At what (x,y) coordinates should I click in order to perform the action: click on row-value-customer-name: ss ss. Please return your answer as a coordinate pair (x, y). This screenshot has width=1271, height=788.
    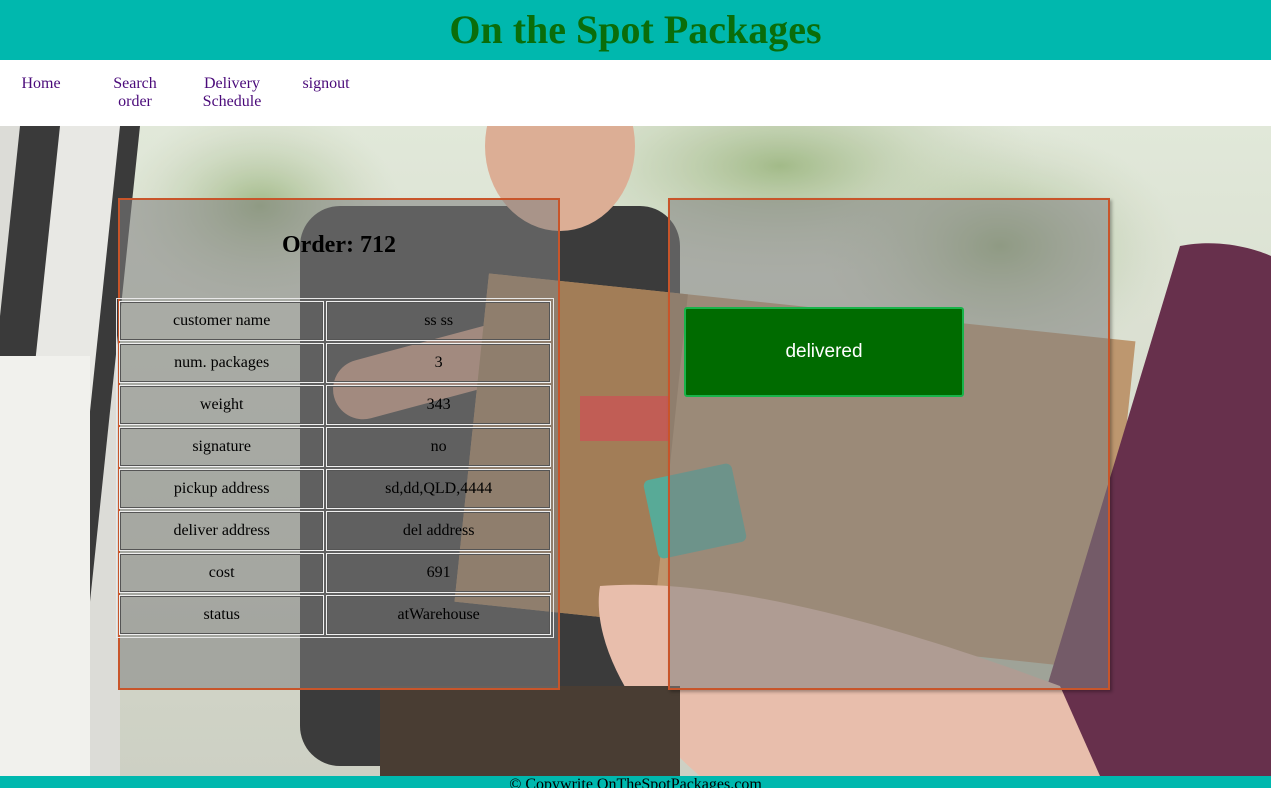
    Looking at the image, I should click on (438, 321).